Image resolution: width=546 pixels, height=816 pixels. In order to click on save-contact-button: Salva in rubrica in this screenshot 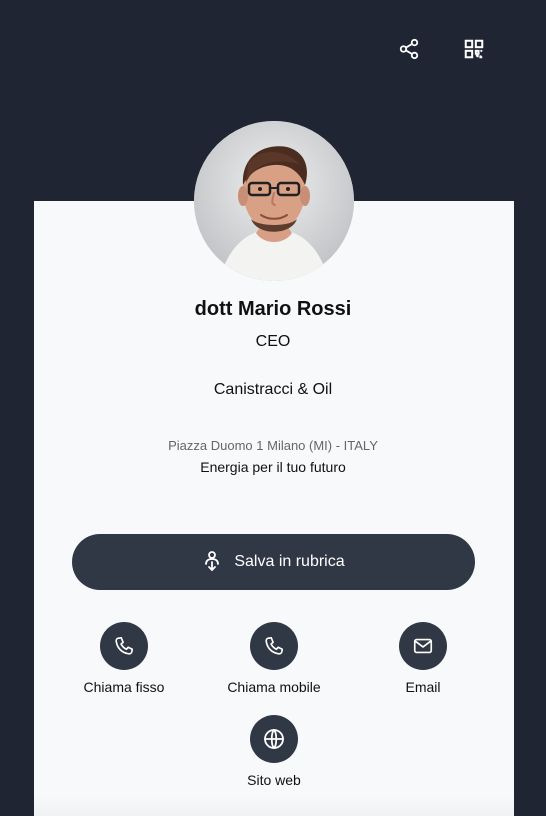, I will do `click(273, 562)`.